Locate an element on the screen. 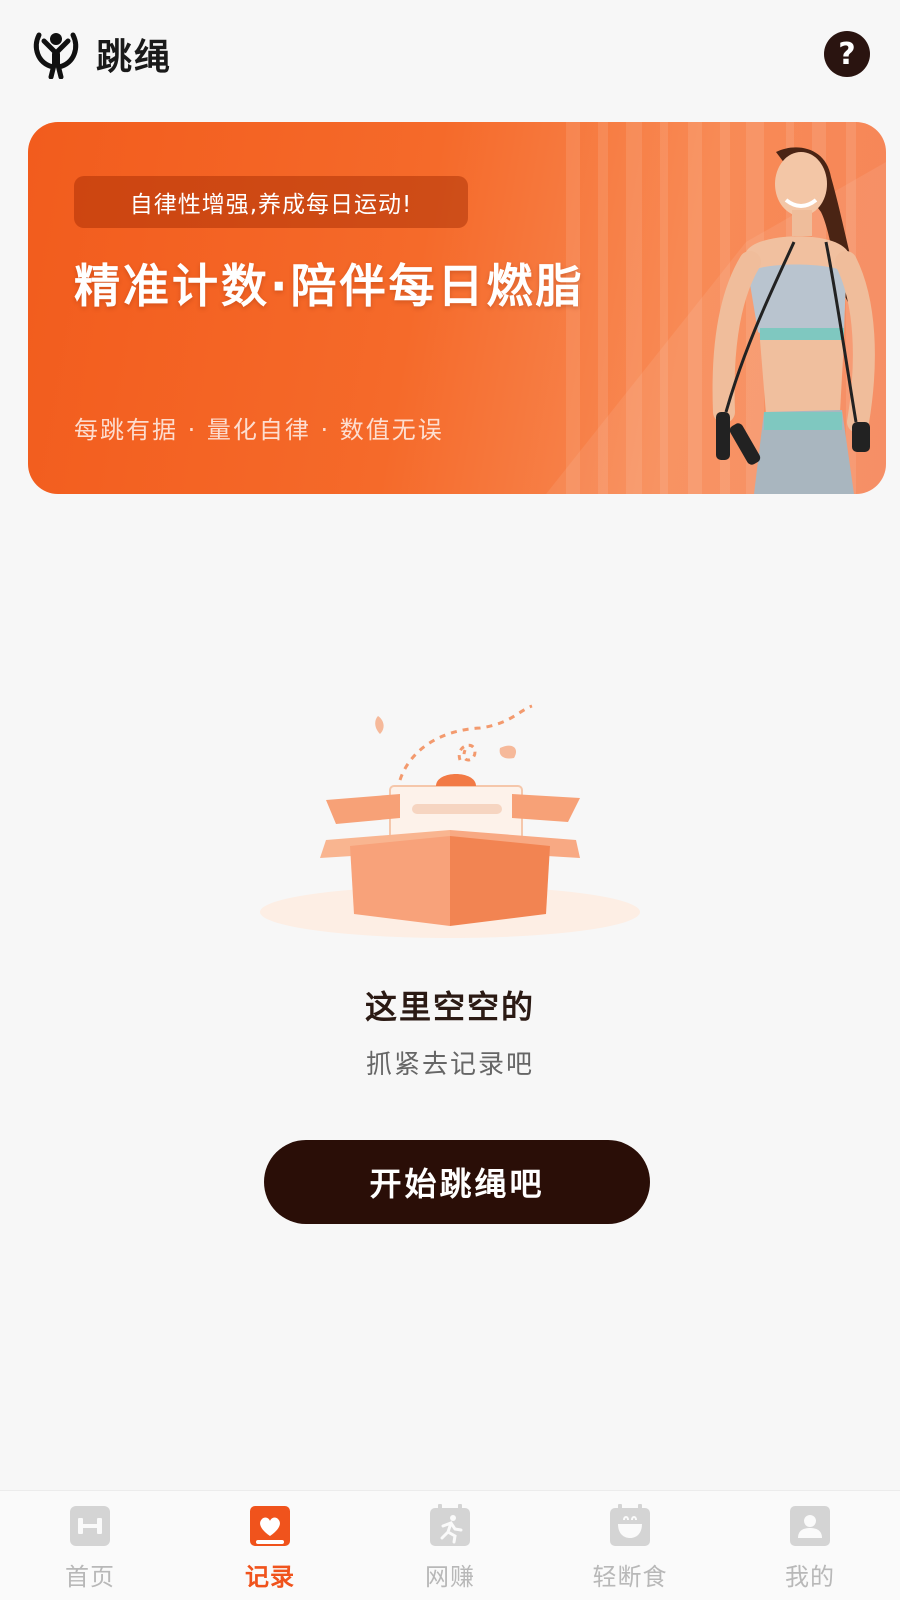 The image size is (900, 1600). bowl-icon is located at coordinates (630, 1526).